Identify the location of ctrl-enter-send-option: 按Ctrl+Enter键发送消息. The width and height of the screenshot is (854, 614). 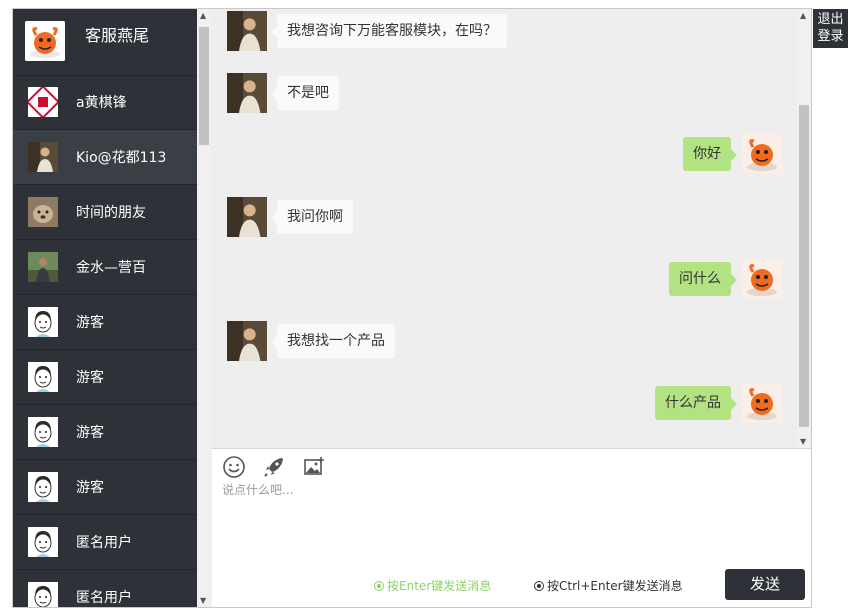
(608, 585).